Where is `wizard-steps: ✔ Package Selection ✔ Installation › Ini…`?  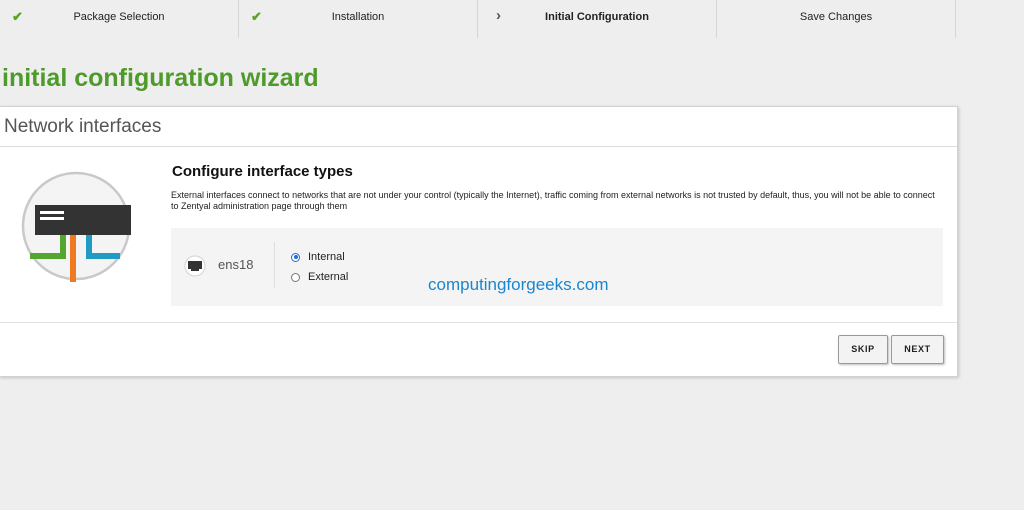 wizard-steps: ✔ Package Selection ✔ Installation › Ini… is located at coordinates (478, 19).